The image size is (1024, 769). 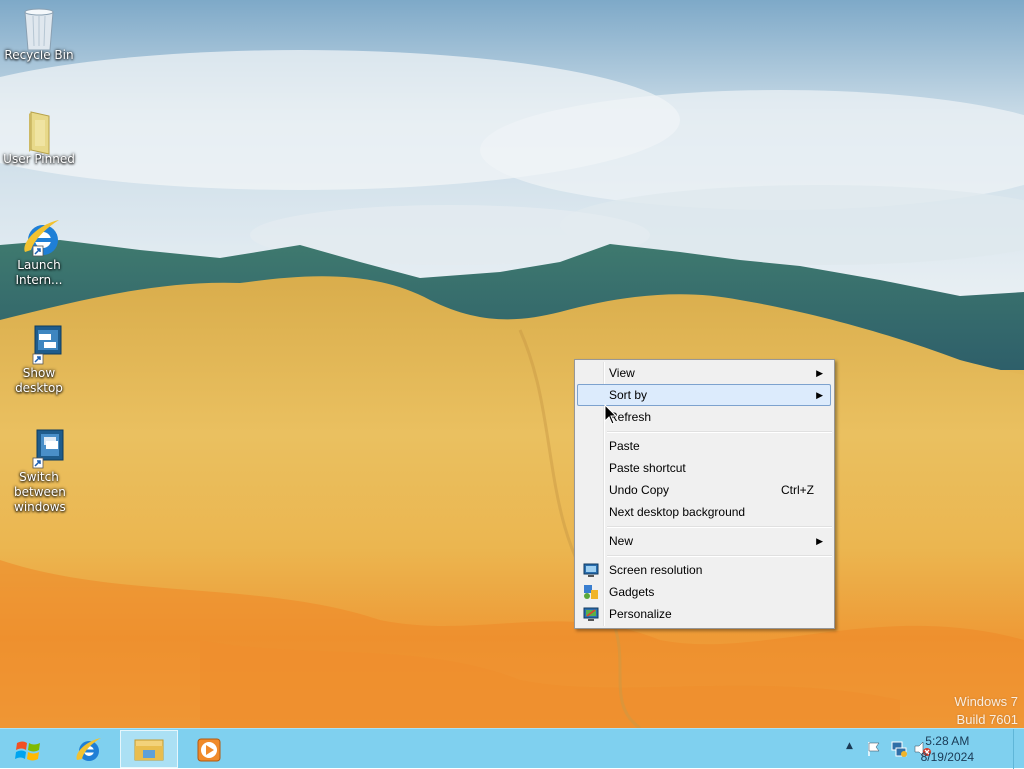 What do you see at coordinates (704, 614) in the screenshot?
I see `menu-item-personalize: Personalize` at bounding box center [704, 614].